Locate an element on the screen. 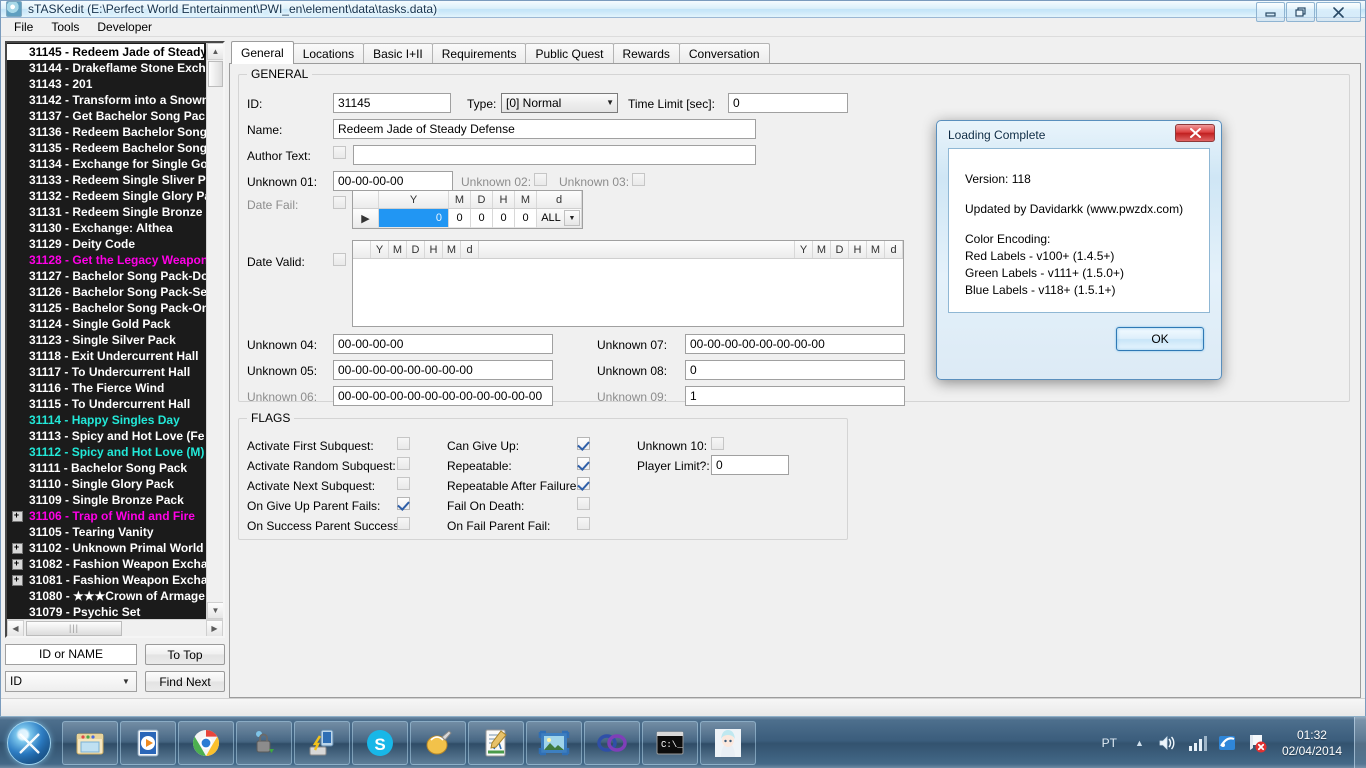 The height and width of the screenshot is (768, 1366). start-button is located at coordinates (29, 743).